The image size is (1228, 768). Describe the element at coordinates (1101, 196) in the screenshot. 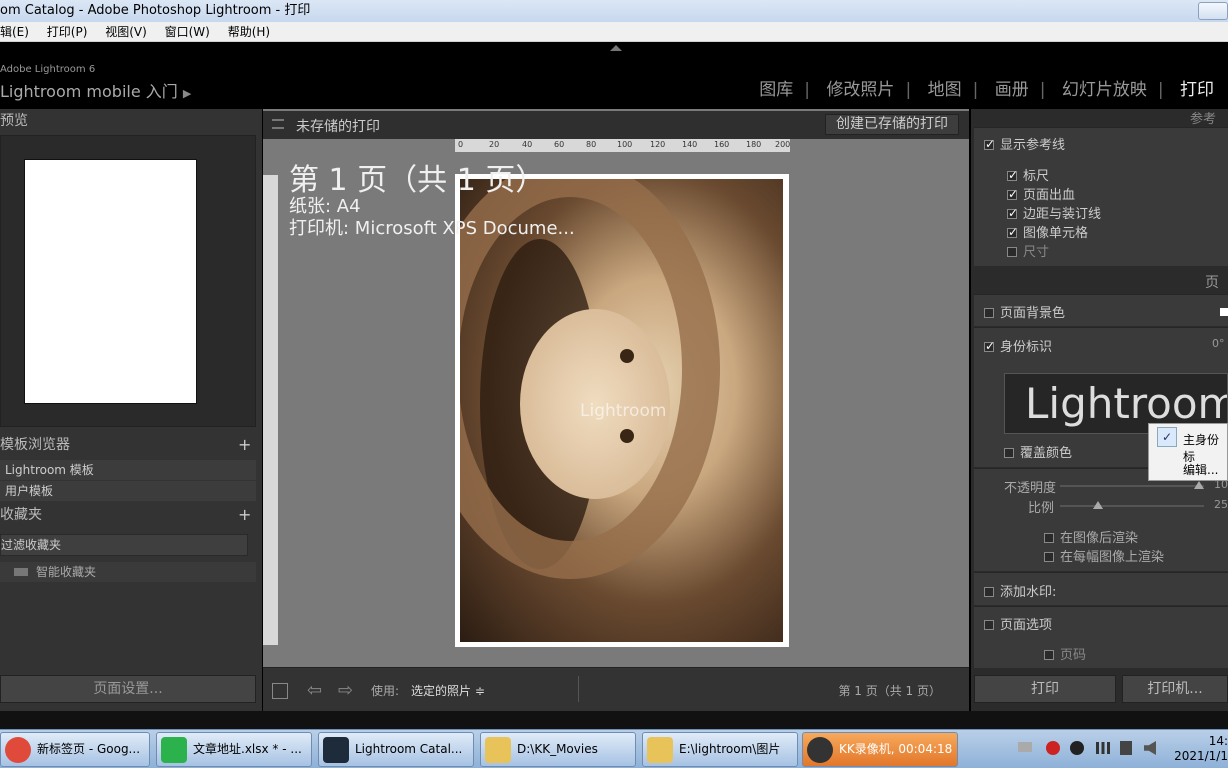

I see `guides-section: 显示参考线 标尺 页面出血 边距与装订线 图像单元格 尺寸` at that location.